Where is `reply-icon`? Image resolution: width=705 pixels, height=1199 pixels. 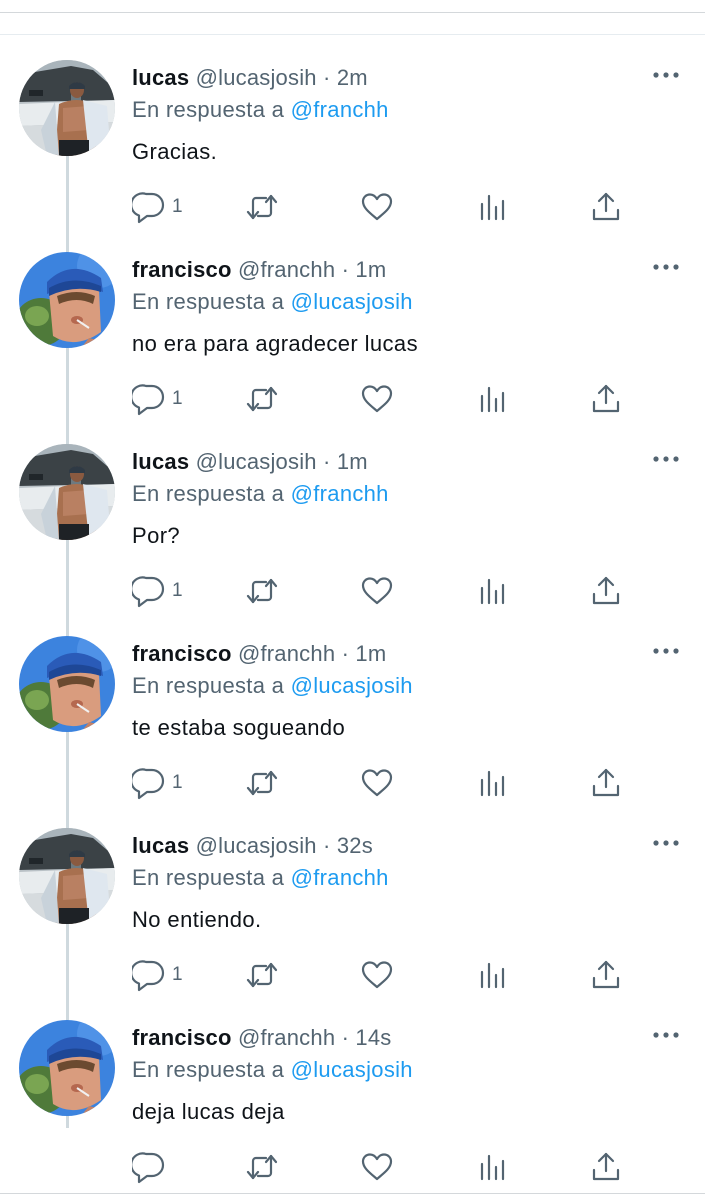
reply-icon is located at coordinates (148, 976).